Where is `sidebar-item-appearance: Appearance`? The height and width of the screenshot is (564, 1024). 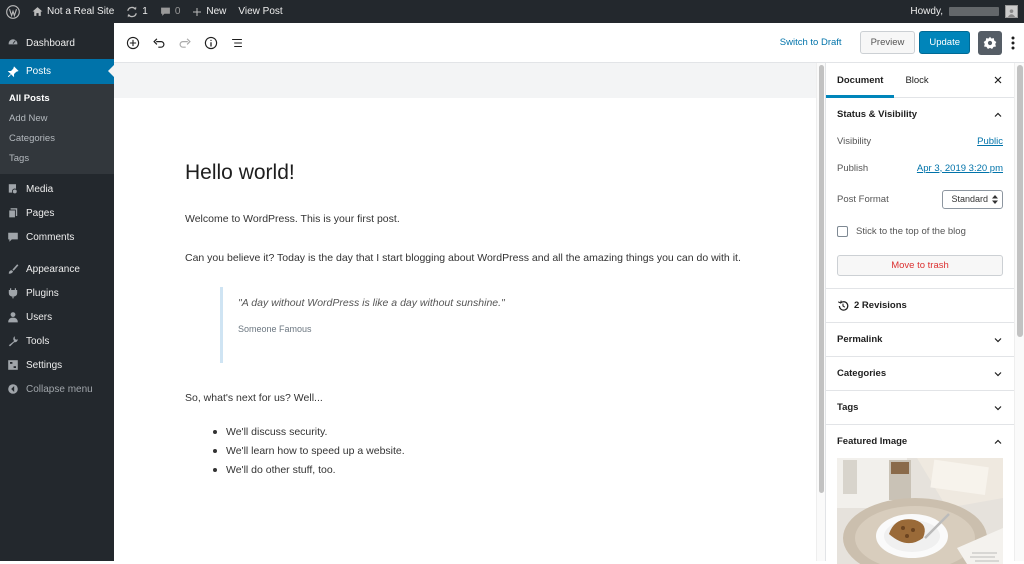
sidebar-item-appearance: Appearance is located at coordinates (57, 269).